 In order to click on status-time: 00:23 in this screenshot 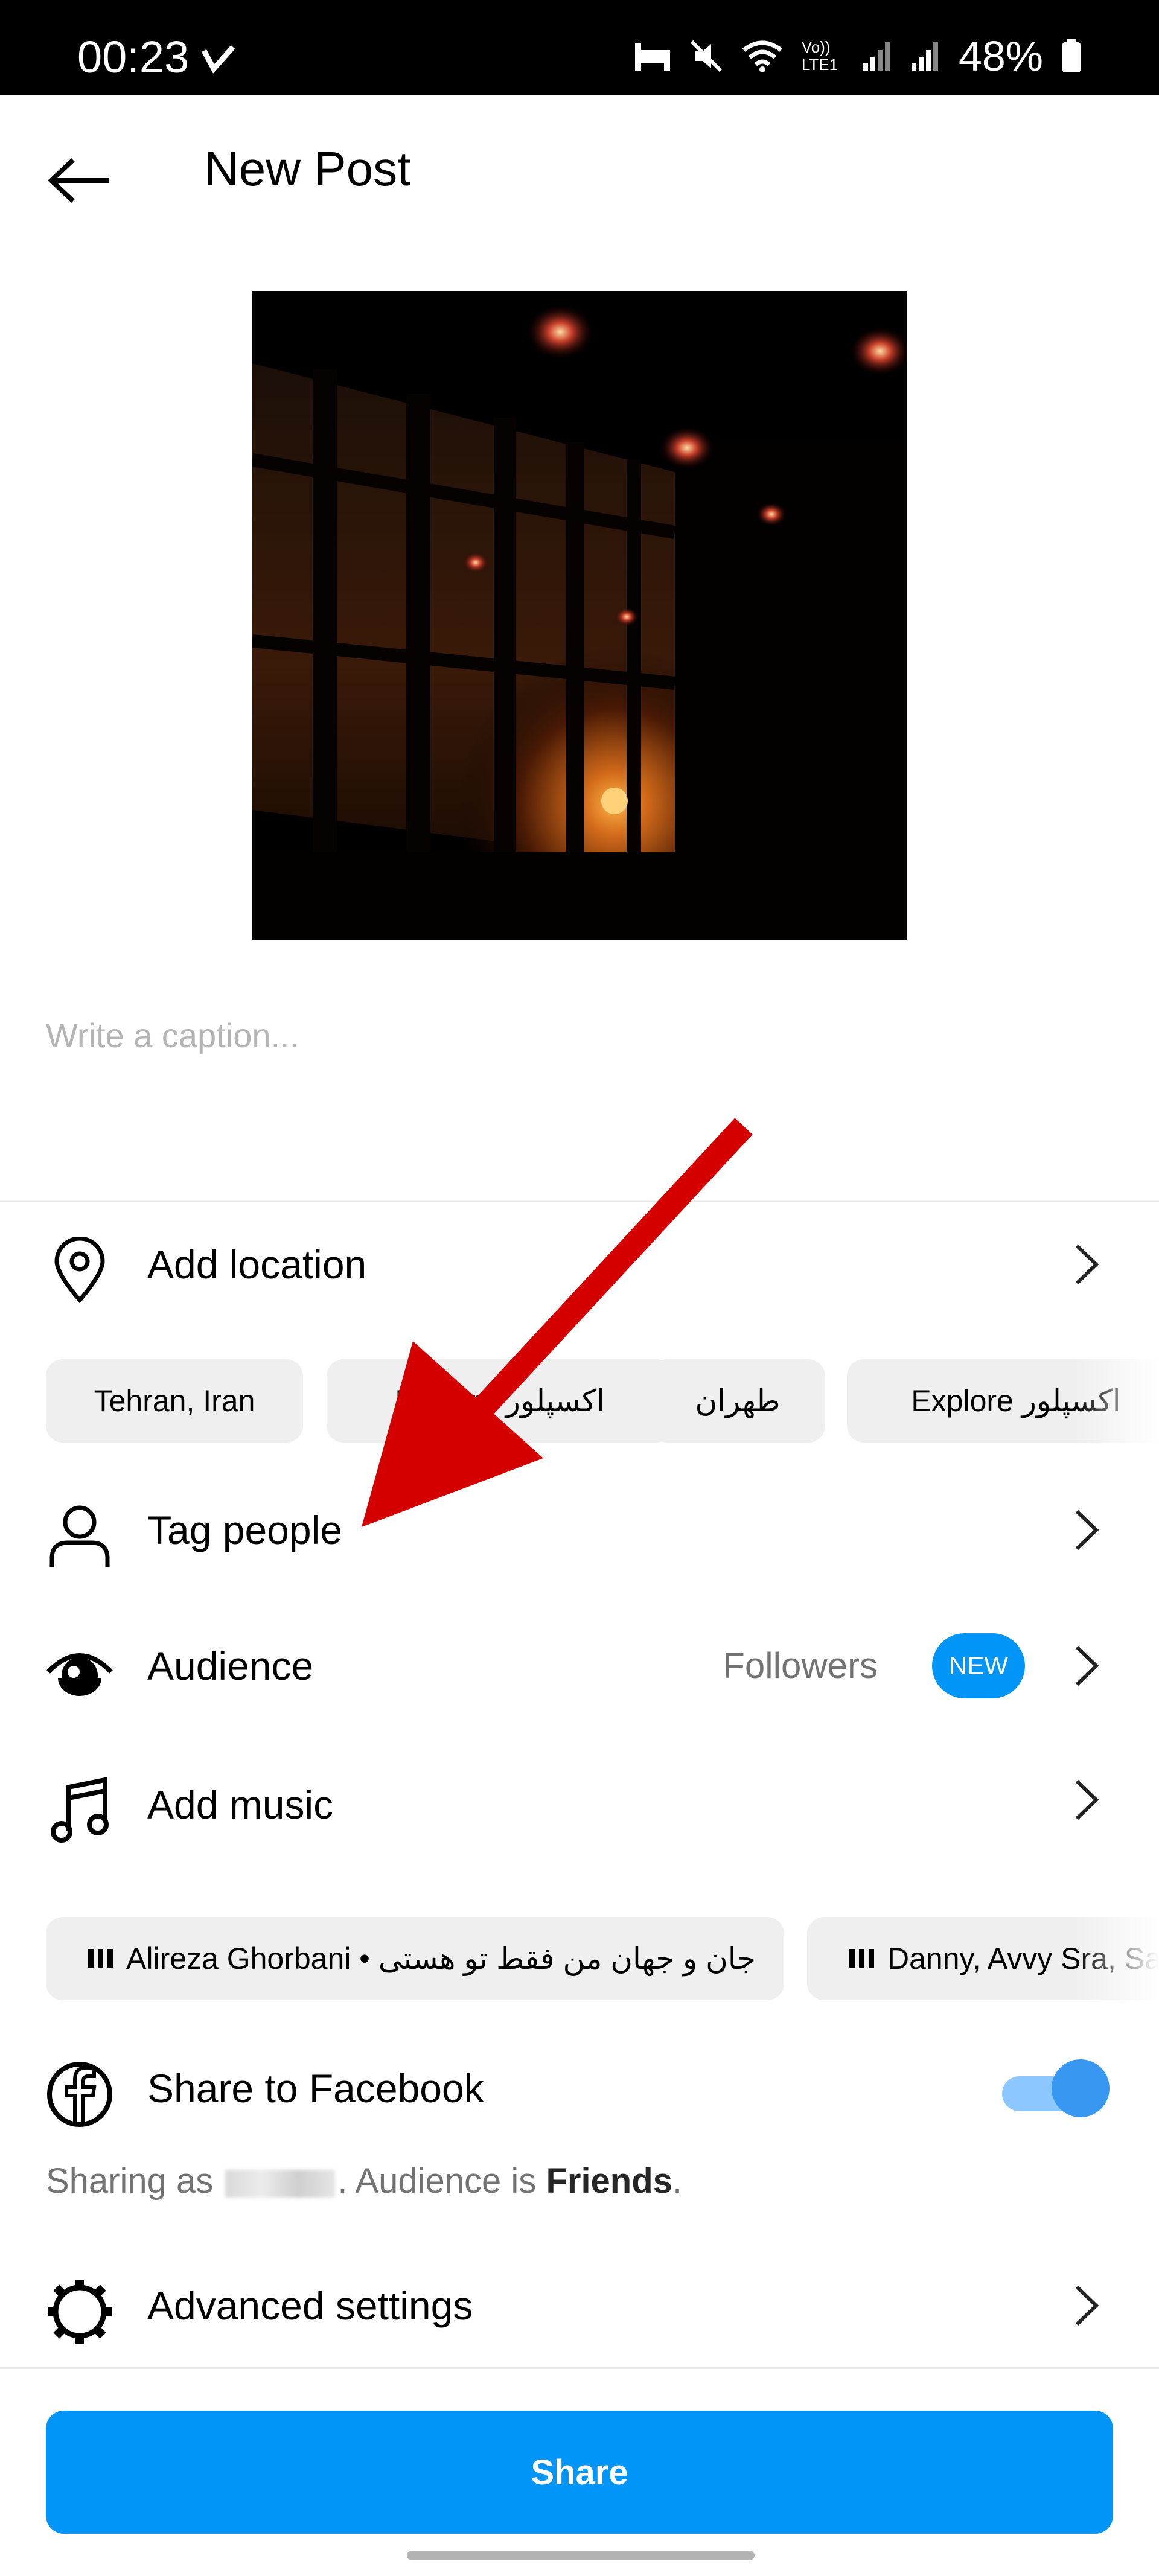, I will do `click(133, 57)`.